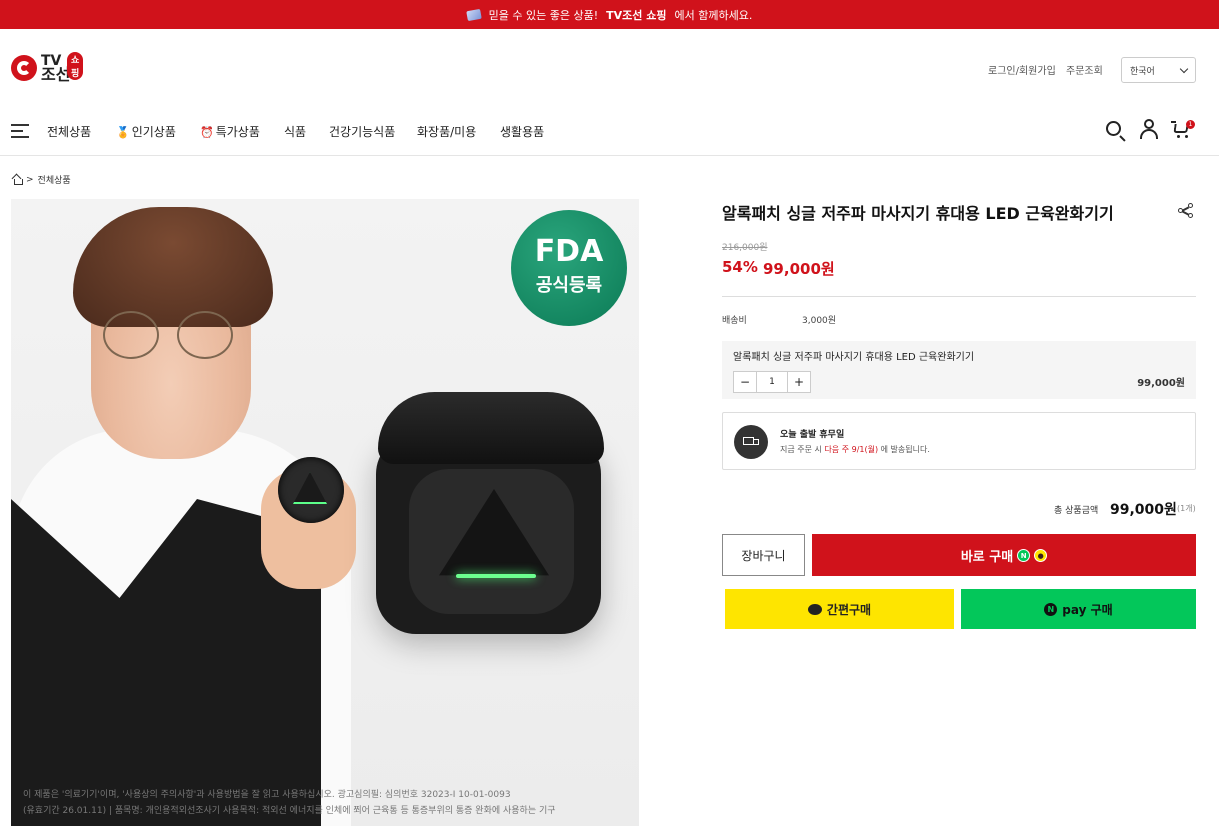  I want to click on delivery-title: 오늘 출발 휴무일, so click(812, 435).